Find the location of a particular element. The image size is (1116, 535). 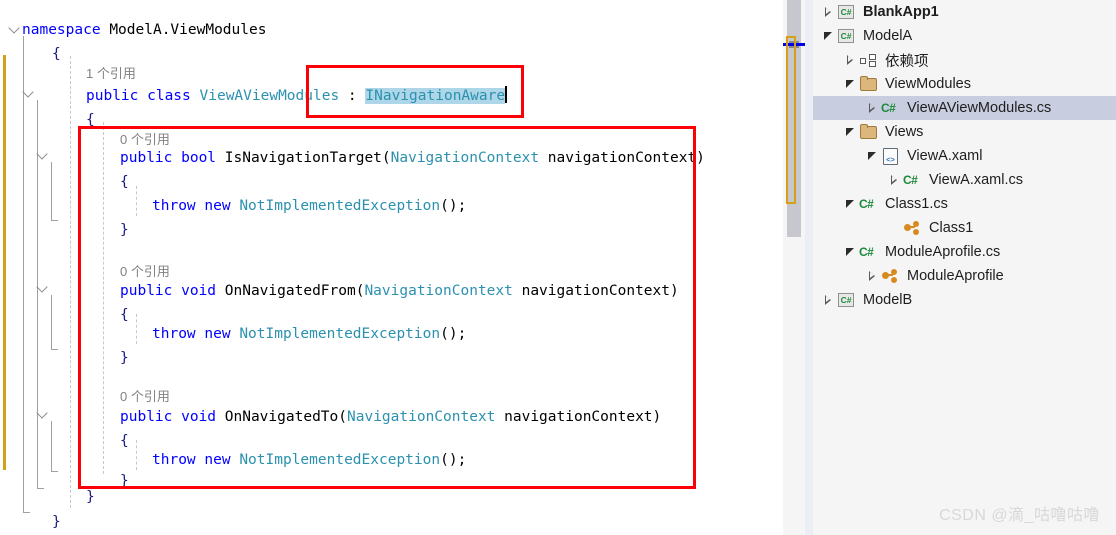

tree-item-blankapp1: C# BlankApp1 is located at coordinates (964, 12).